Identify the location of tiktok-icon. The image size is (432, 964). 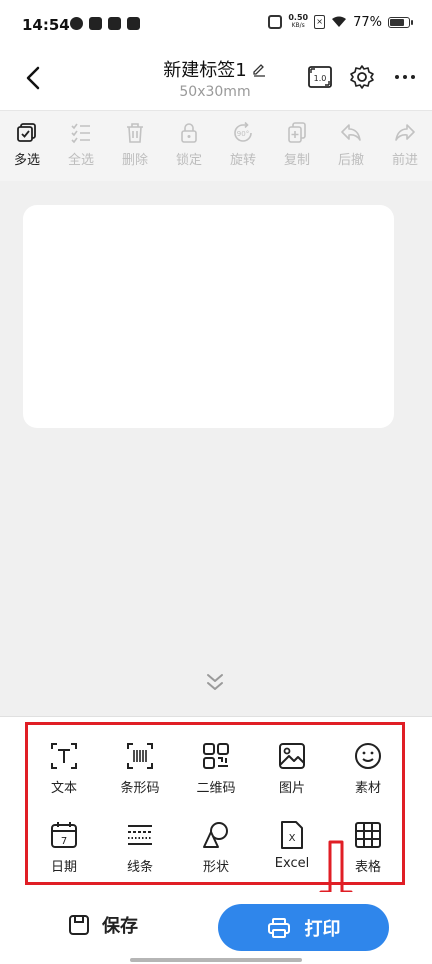
(133, 23).